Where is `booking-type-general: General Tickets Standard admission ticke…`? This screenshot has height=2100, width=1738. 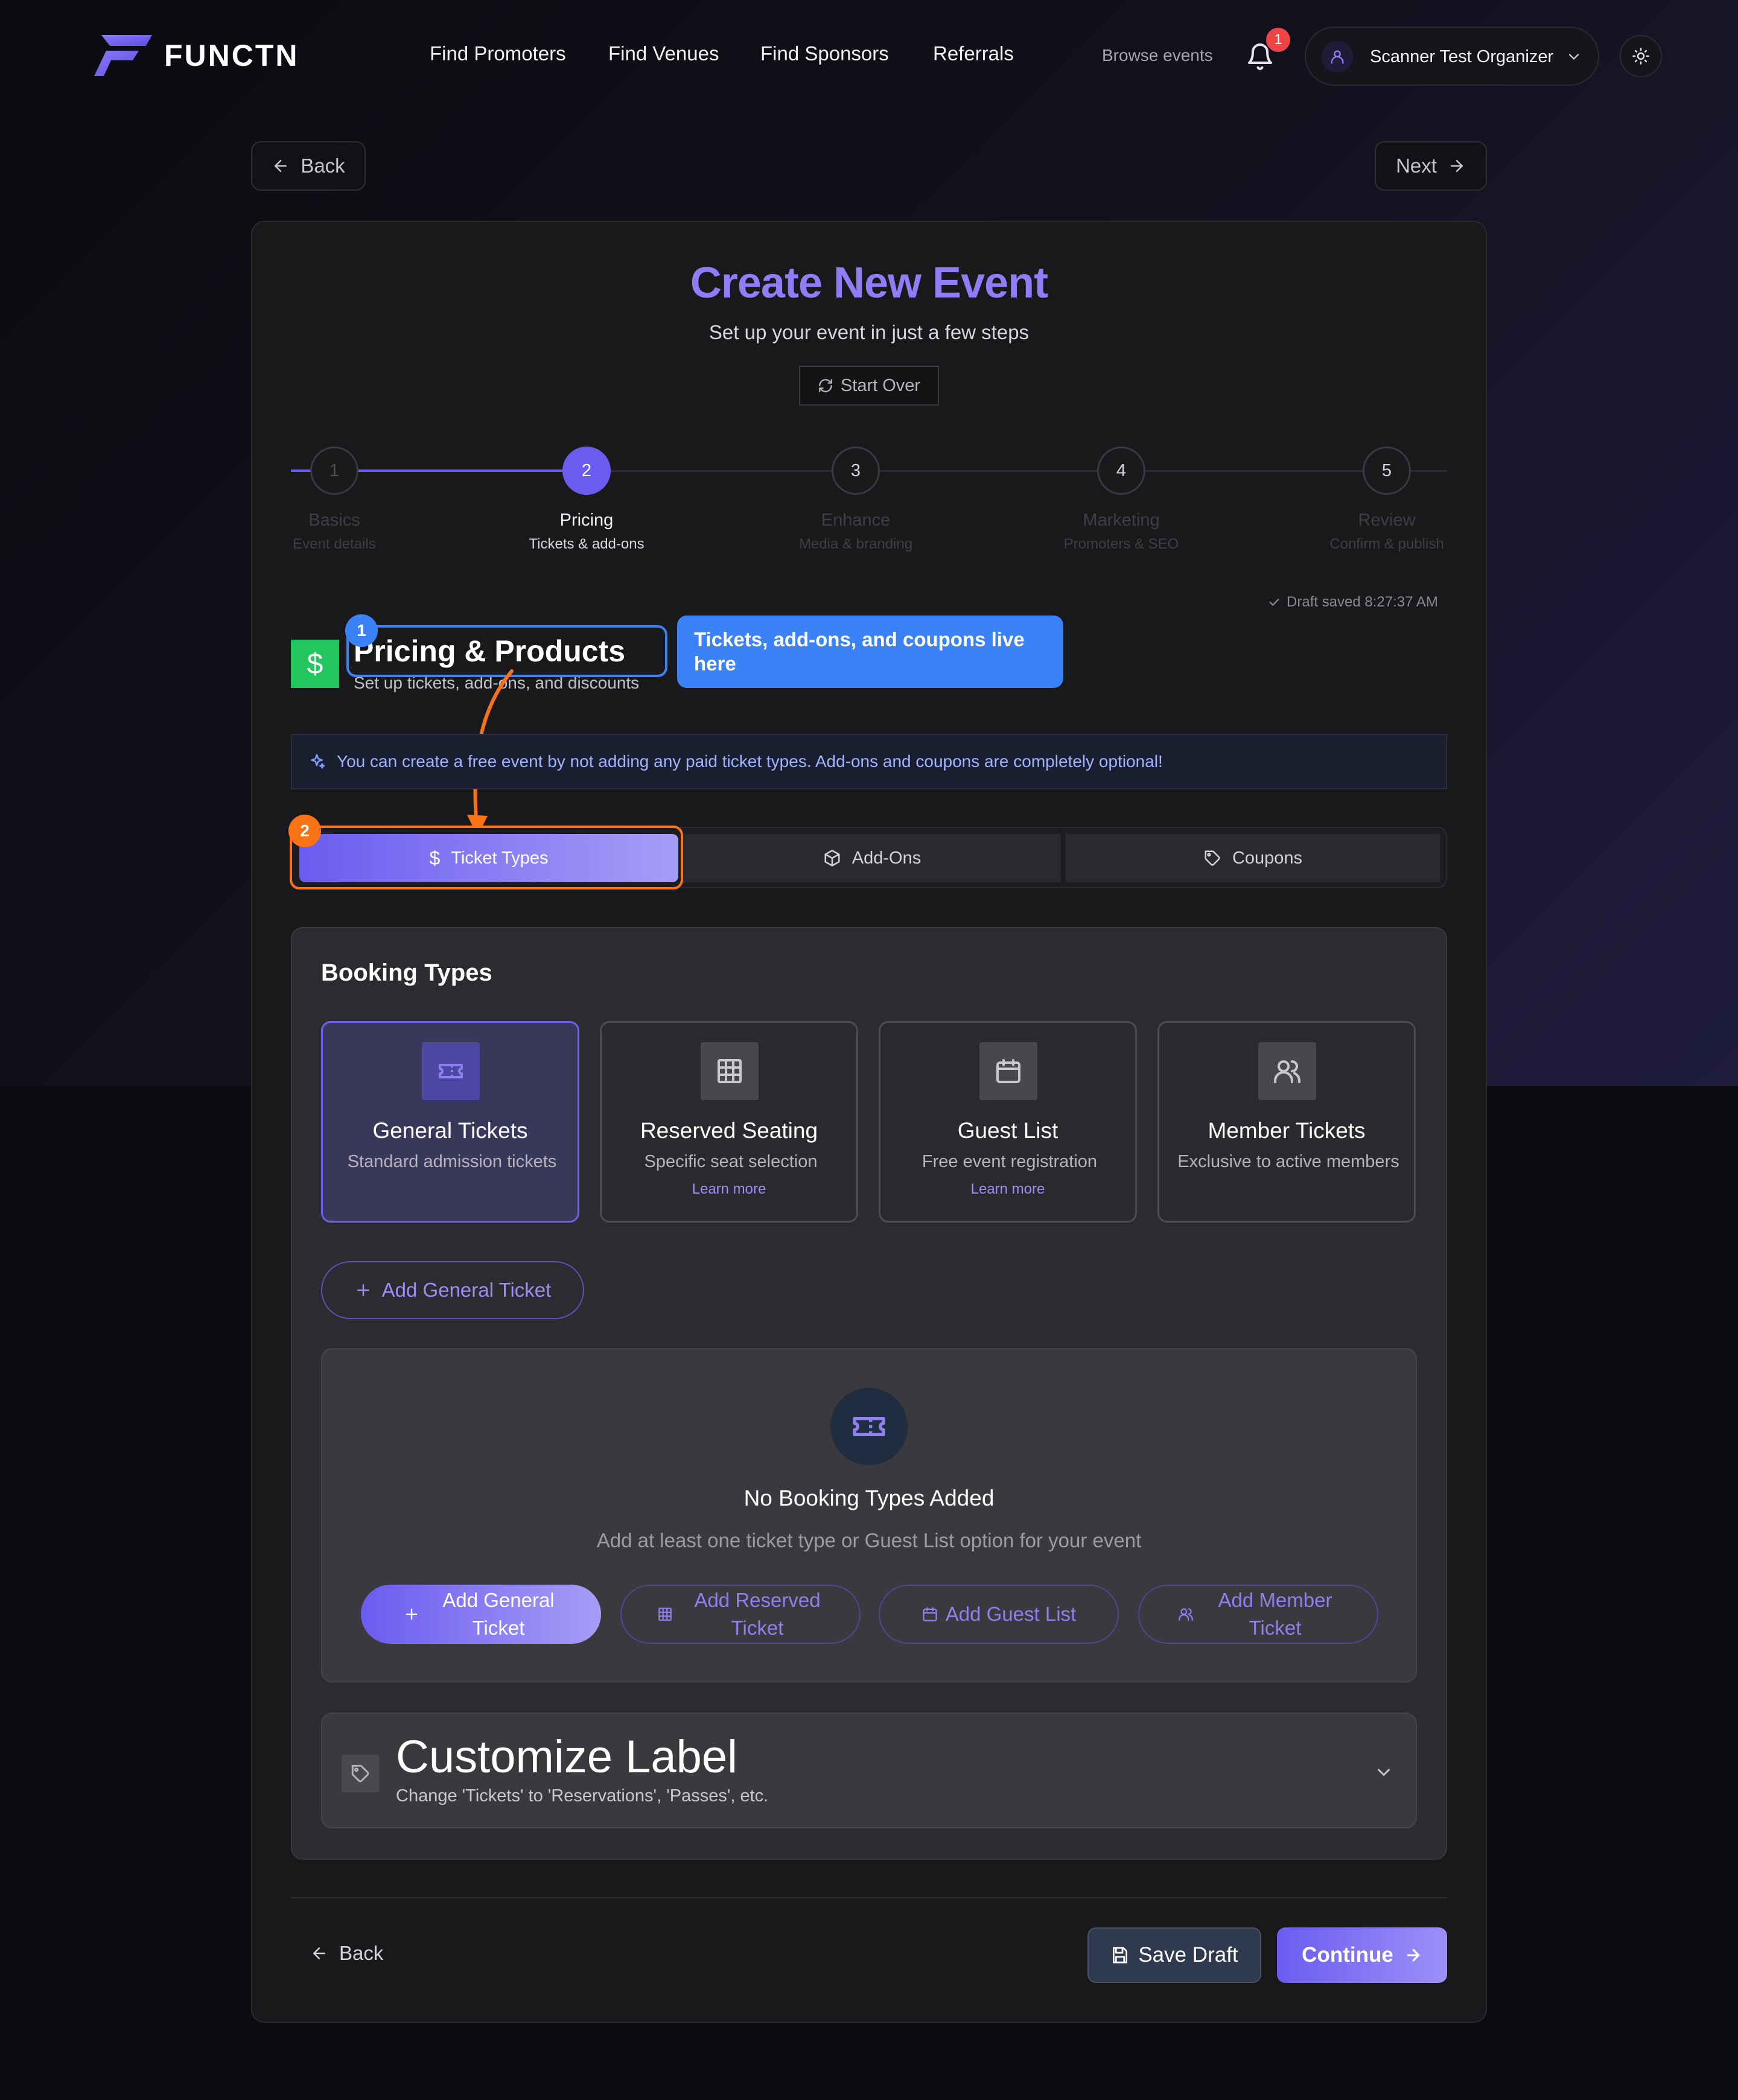 booking-type-general: General Tickets Standard admission ticke… is located at coordinates (450, 1122).